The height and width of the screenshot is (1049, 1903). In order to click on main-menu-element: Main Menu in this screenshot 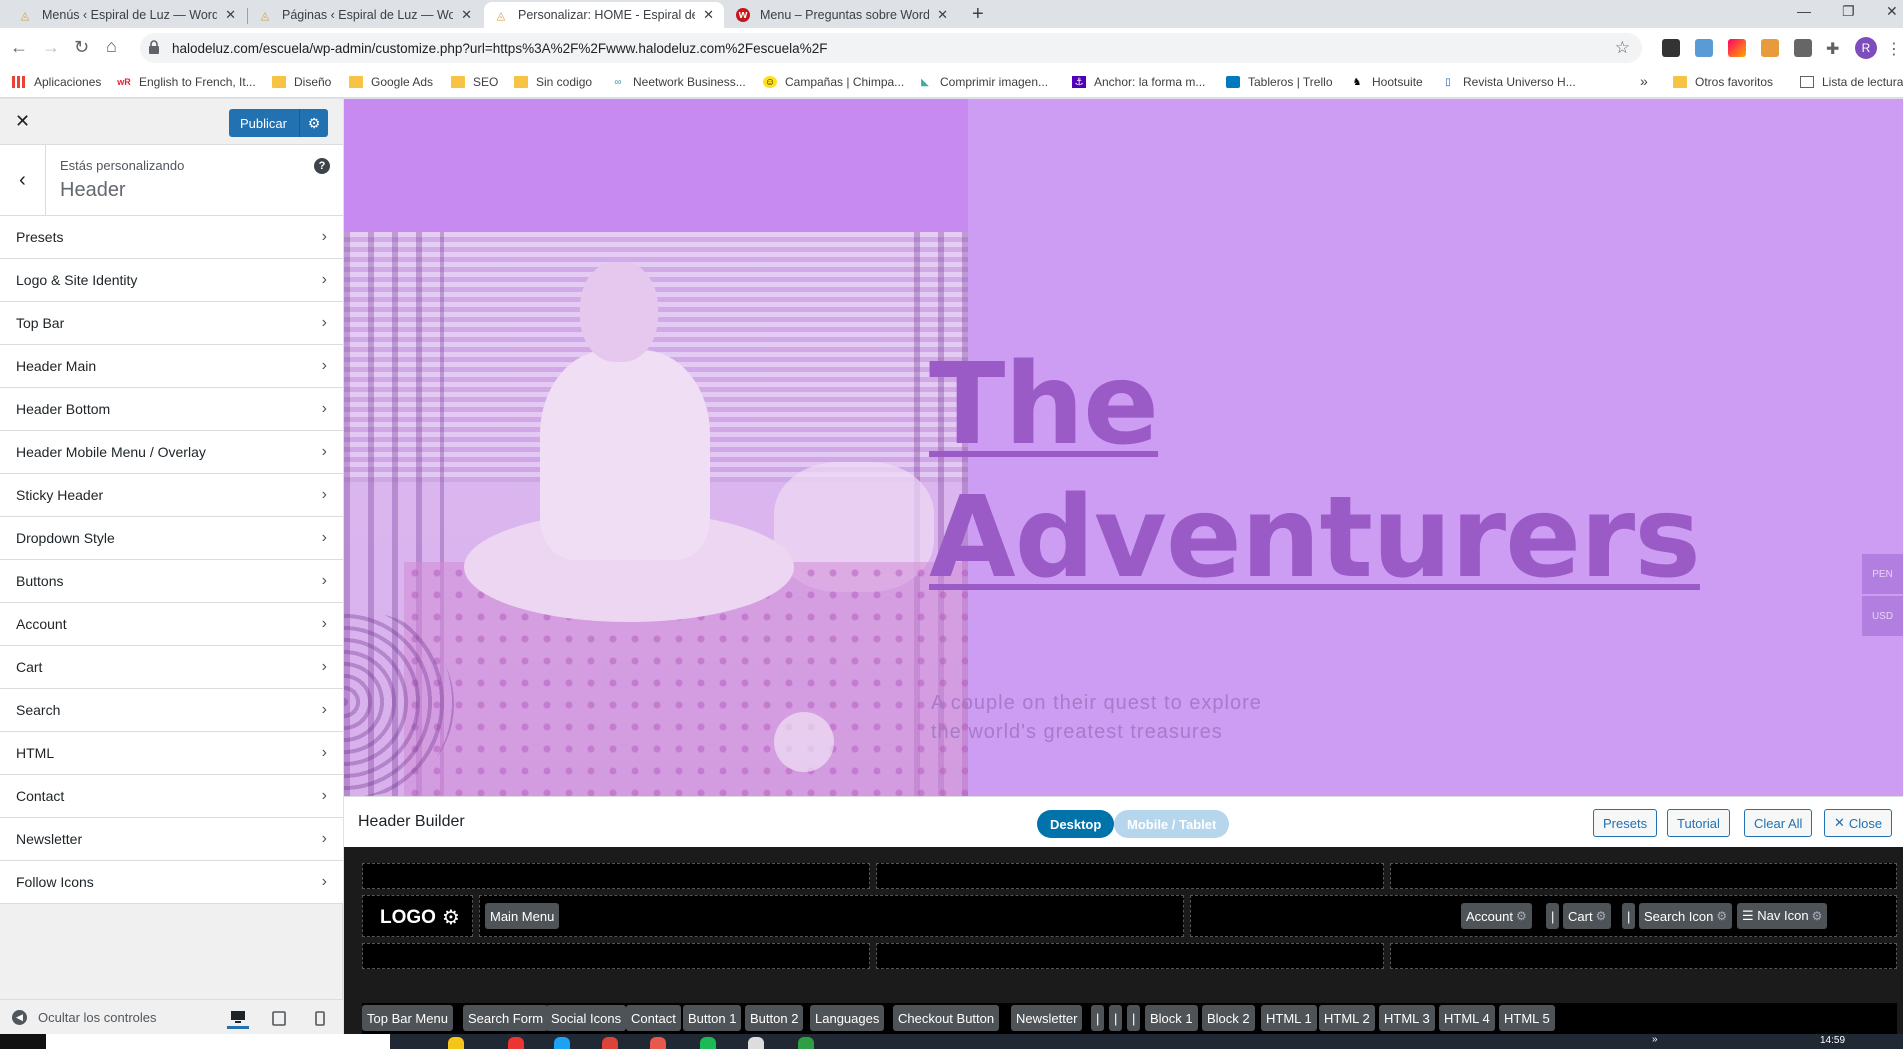, I will do `click(522, 916)`.